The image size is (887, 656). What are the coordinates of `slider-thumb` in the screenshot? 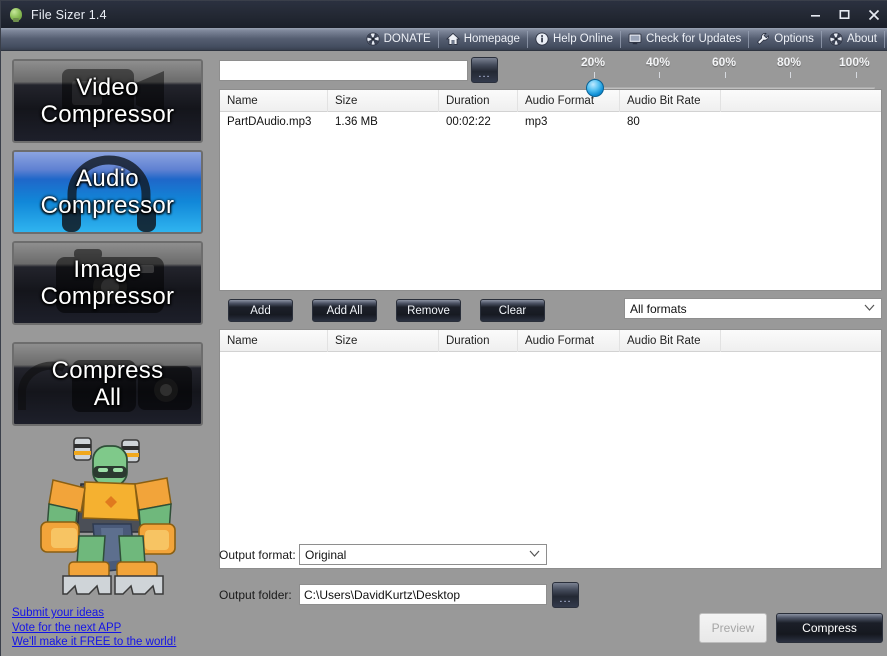 It's located at (595, 88).